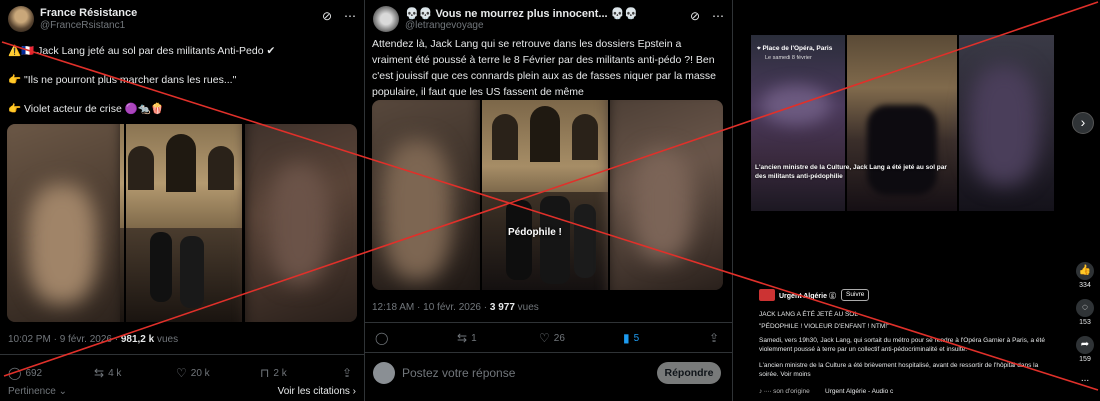 This screenshot has height=401, width=1100. What do you see at coordinates (824, 326) in the screenshot?
I see `post-title-2: "PÉDOPHILE ! VIOLEUR D'ENFANT ! NTM!"` at bounding box center [824, 326].